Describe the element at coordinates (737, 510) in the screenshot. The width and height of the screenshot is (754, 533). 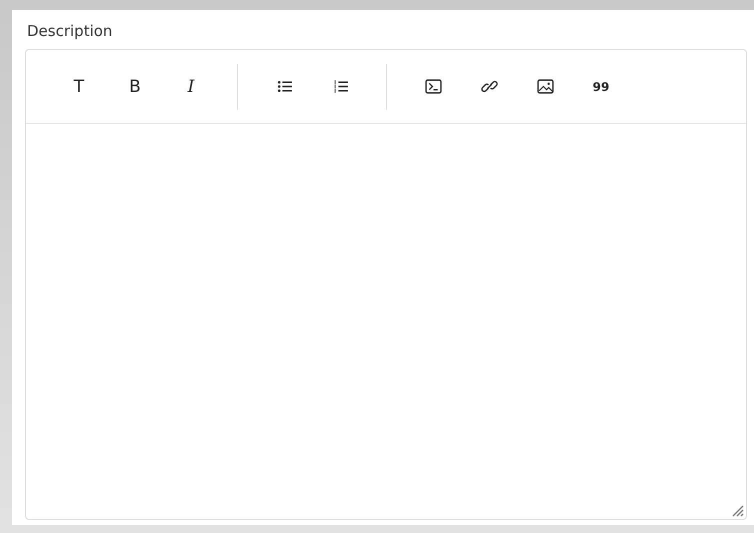
I see `resize-grip-icon` at that location.